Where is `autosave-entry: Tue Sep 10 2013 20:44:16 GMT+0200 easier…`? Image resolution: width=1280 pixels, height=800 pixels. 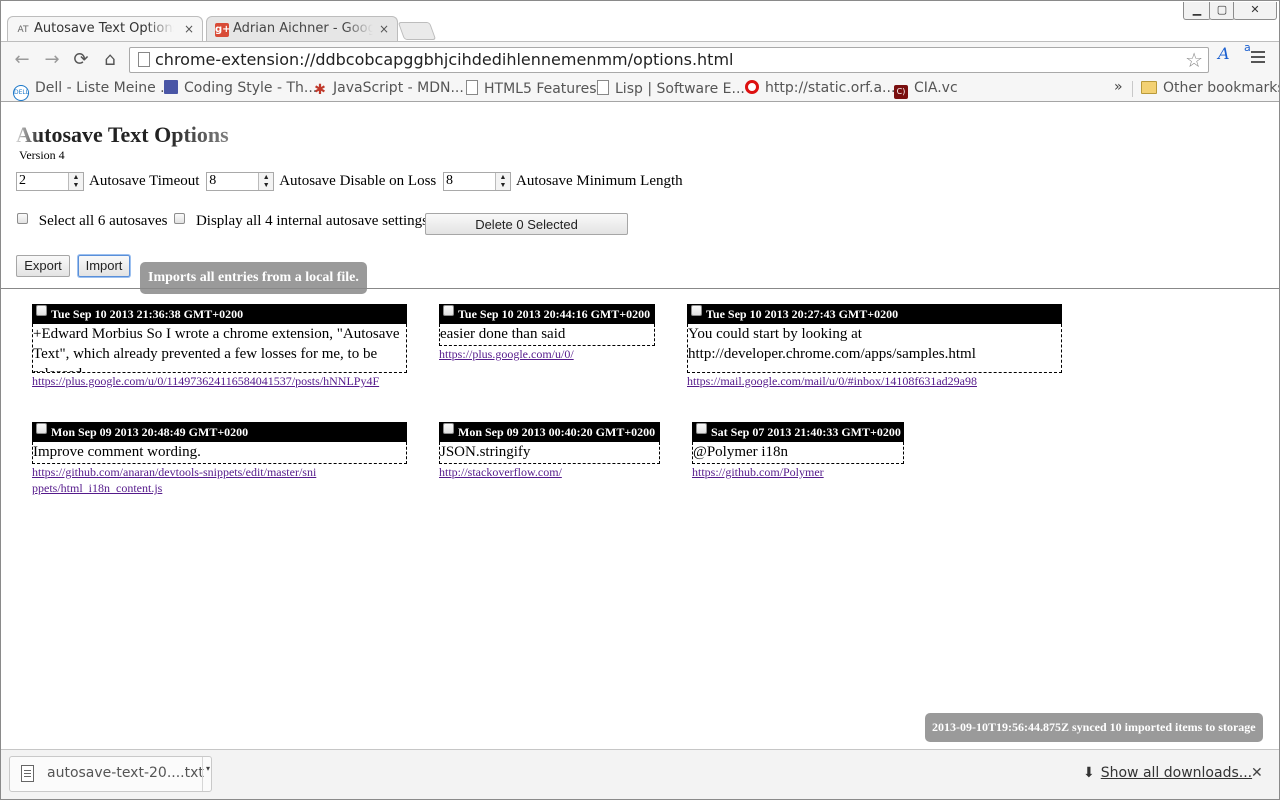 autosave-entry: Tue Sep 10 2013 20:44:16 GMT+0200 easier… is located at coordinates (547, 333).